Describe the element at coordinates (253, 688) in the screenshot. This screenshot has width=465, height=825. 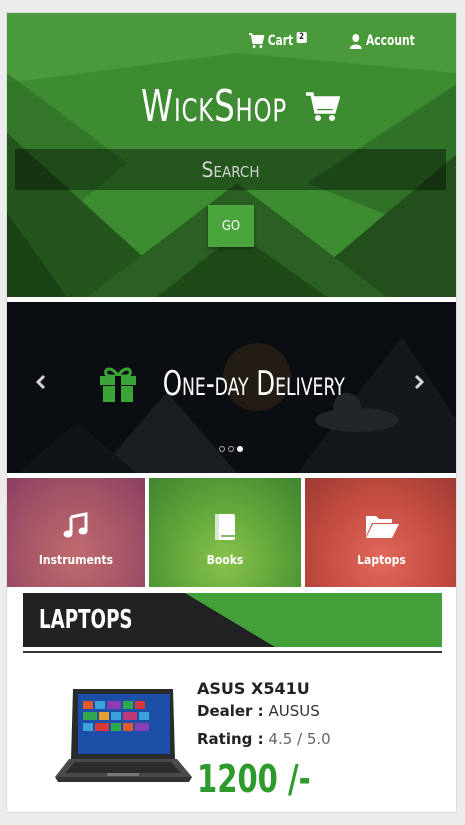
I see `product-name: ASUS X541U` at that location.